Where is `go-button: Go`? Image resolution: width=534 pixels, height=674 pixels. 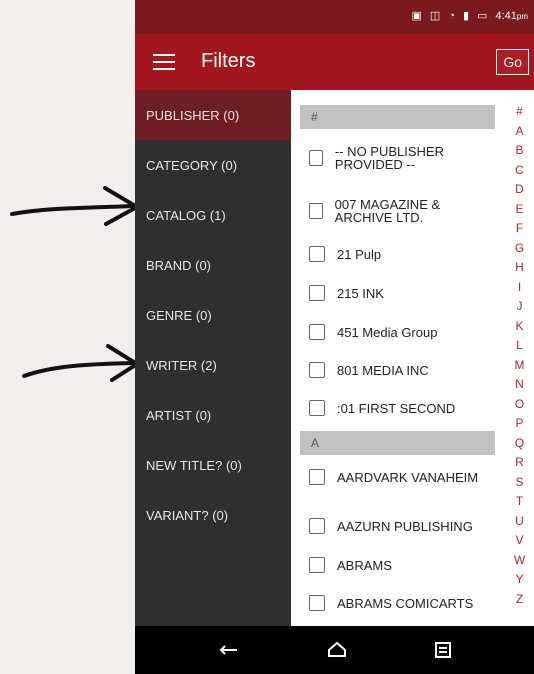
go-button: Go is located at coordinates (512, 62).